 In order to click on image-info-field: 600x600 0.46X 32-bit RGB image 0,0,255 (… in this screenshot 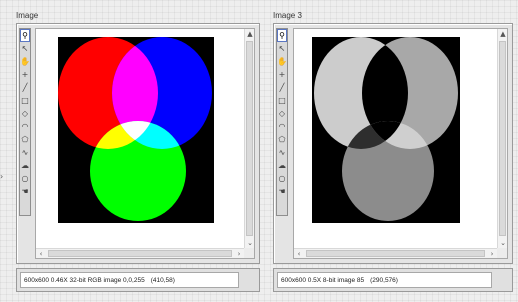, I will do `click(129, 280)`.